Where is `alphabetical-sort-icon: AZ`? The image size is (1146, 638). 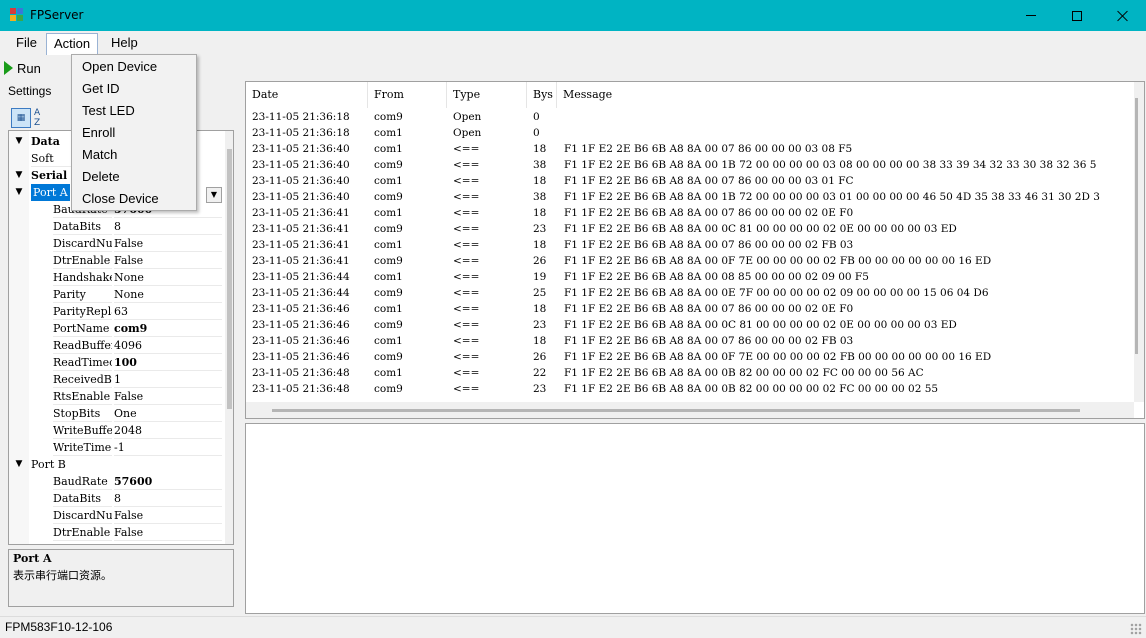
alphabetical-sort-icon: AZ is located at coordinates (40, 118).